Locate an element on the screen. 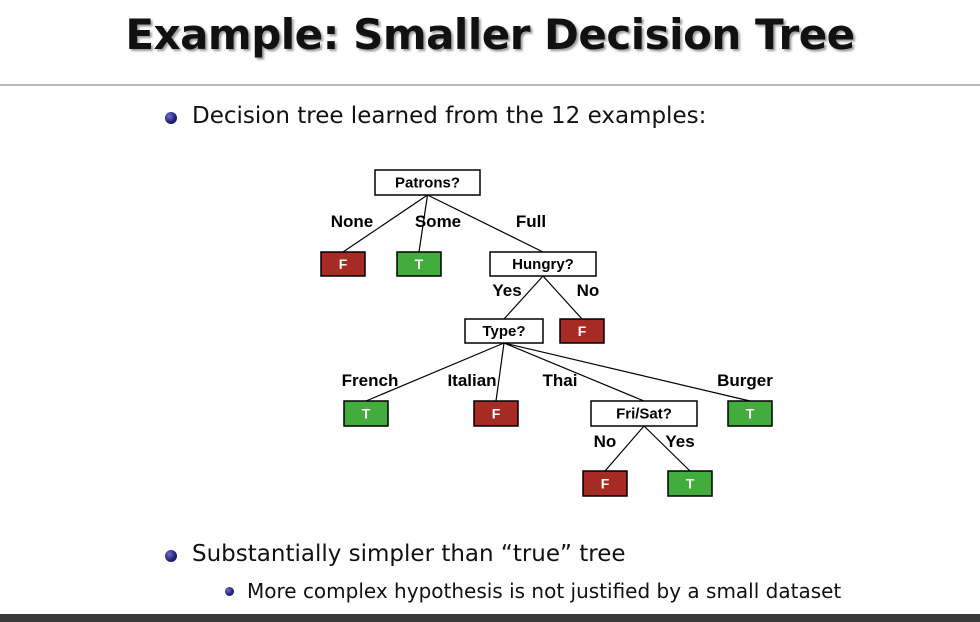 The width and height of the screenshot is (980, 622). bullet-simpler-text: Substantially simpler than “true” tree is located at coordinates (409, 554).